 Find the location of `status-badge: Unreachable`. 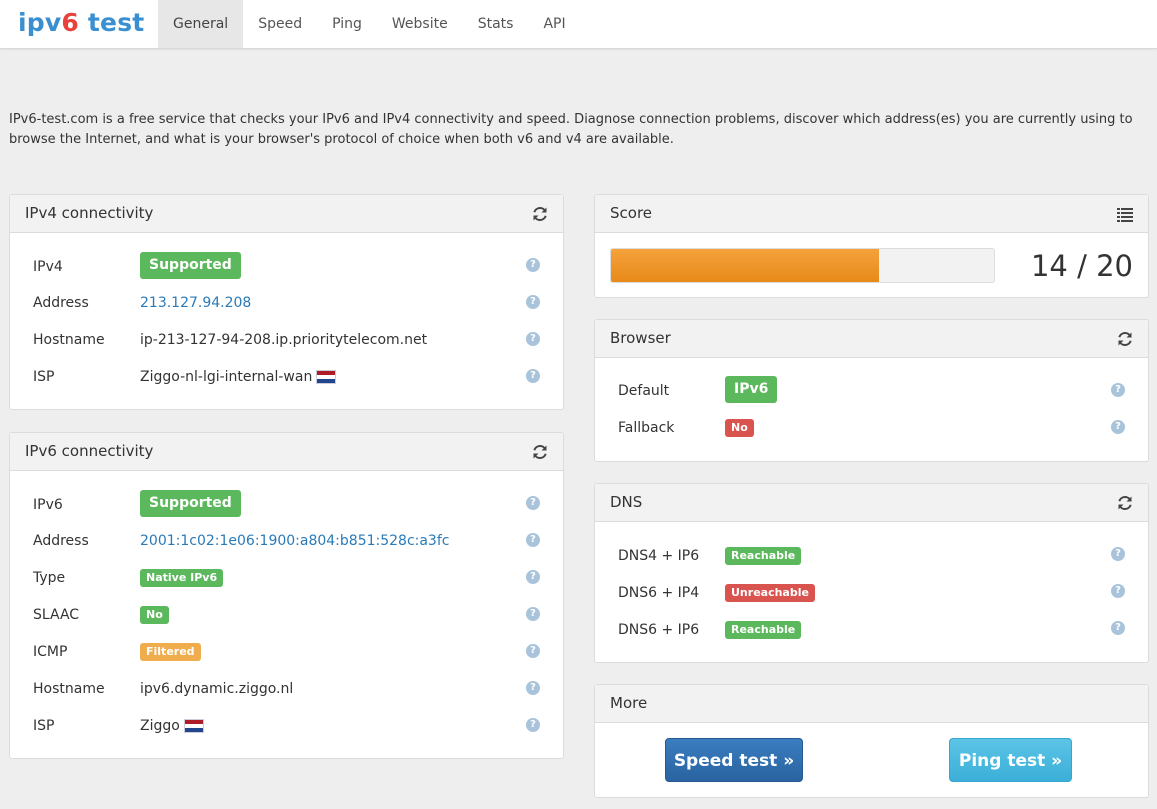

status-badge: Unreachable is located at coordinates (770, 593).